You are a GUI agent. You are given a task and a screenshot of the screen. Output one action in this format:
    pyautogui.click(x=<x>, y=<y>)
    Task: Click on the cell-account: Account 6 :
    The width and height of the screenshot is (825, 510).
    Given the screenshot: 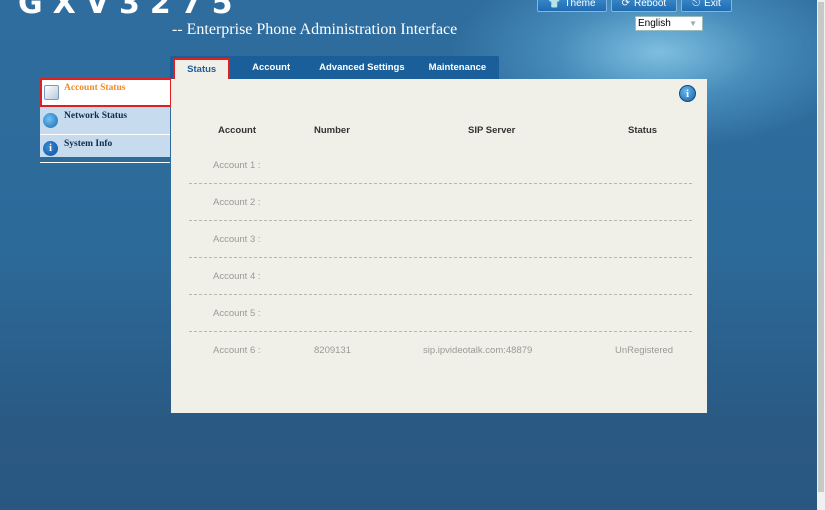 What is the action you would take?
    pyautogui.click(x=237, y=350)
    